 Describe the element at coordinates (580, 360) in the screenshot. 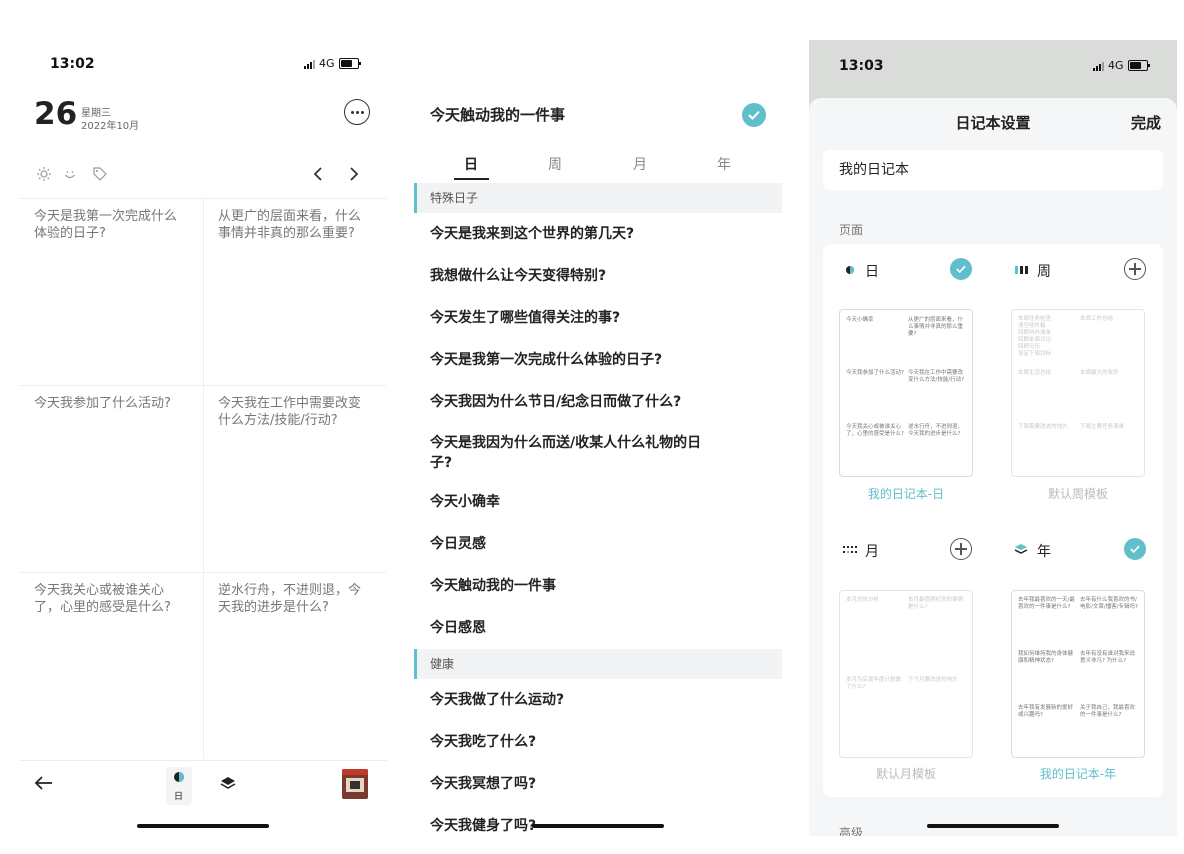

I see `prompt-item: 今天是我第一次完成什么体验的日子?` at that location.